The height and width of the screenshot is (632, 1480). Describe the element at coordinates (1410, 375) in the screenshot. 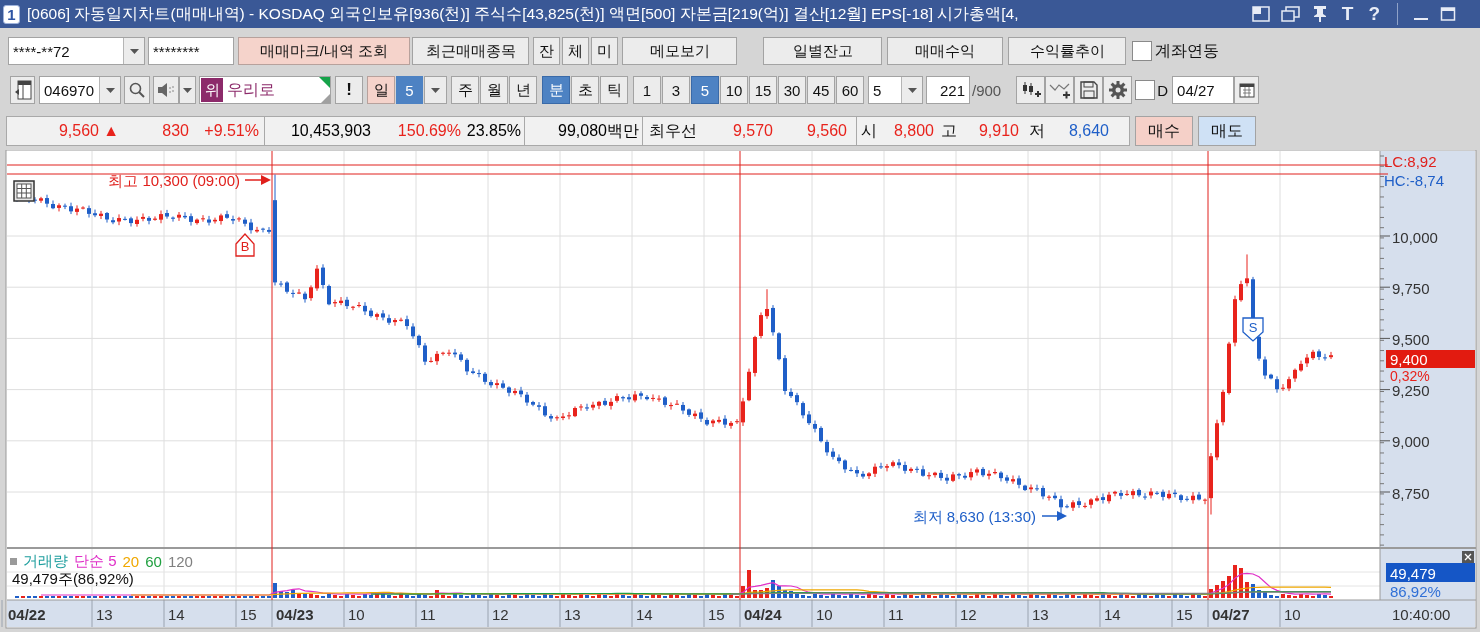

I see `change-percent-label: 0,32%` at that location.